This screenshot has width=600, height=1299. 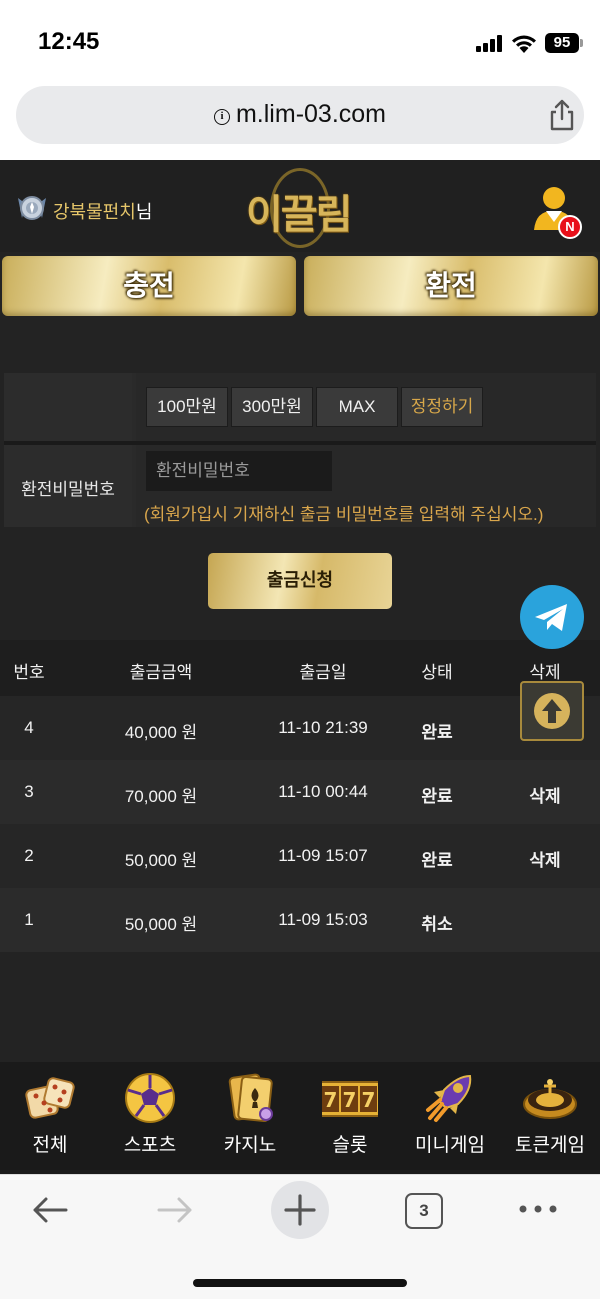 I want to click on cell-date: 11-09 15:03, so click(x=323, y=919).